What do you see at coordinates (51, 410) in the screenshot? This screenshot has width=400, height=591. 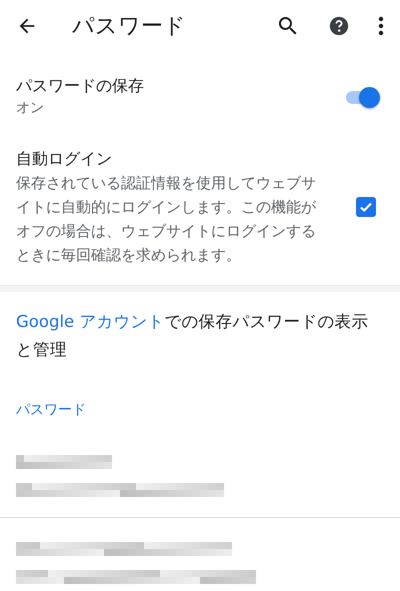 I see `section-header: パスワード` at bounding box center [51, 410].